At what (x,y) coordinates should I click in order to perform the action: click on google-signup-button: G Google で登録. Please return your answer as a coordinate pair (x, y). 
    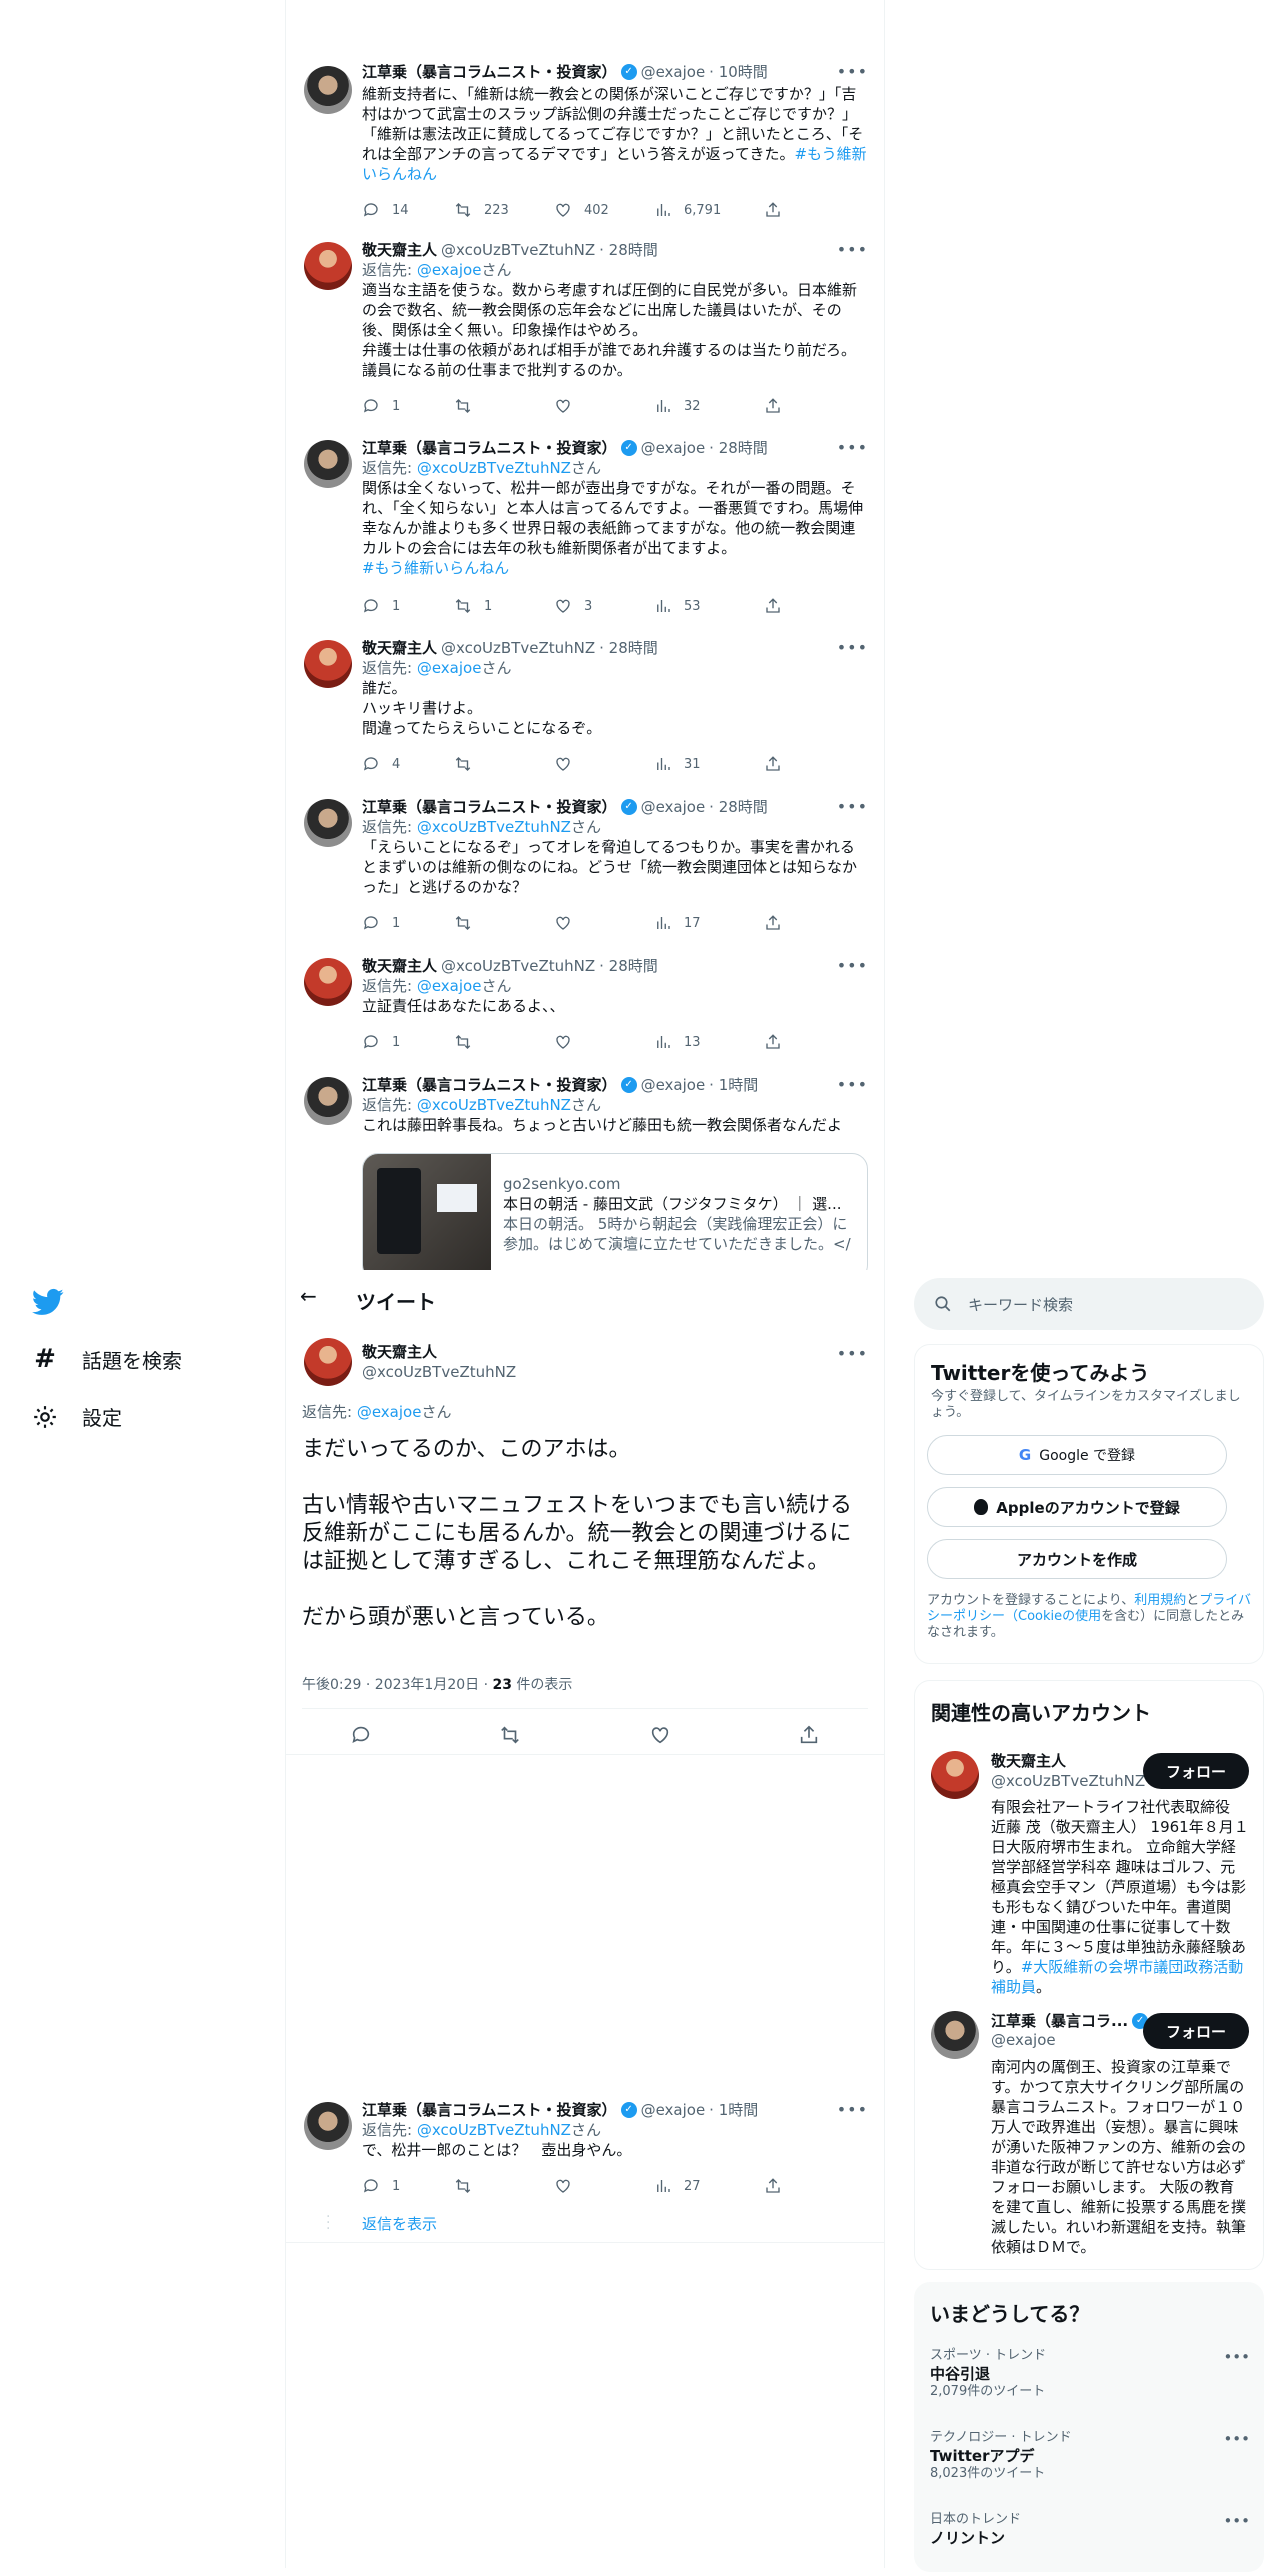
    Looking at the image, I should click on (1077, 1455).